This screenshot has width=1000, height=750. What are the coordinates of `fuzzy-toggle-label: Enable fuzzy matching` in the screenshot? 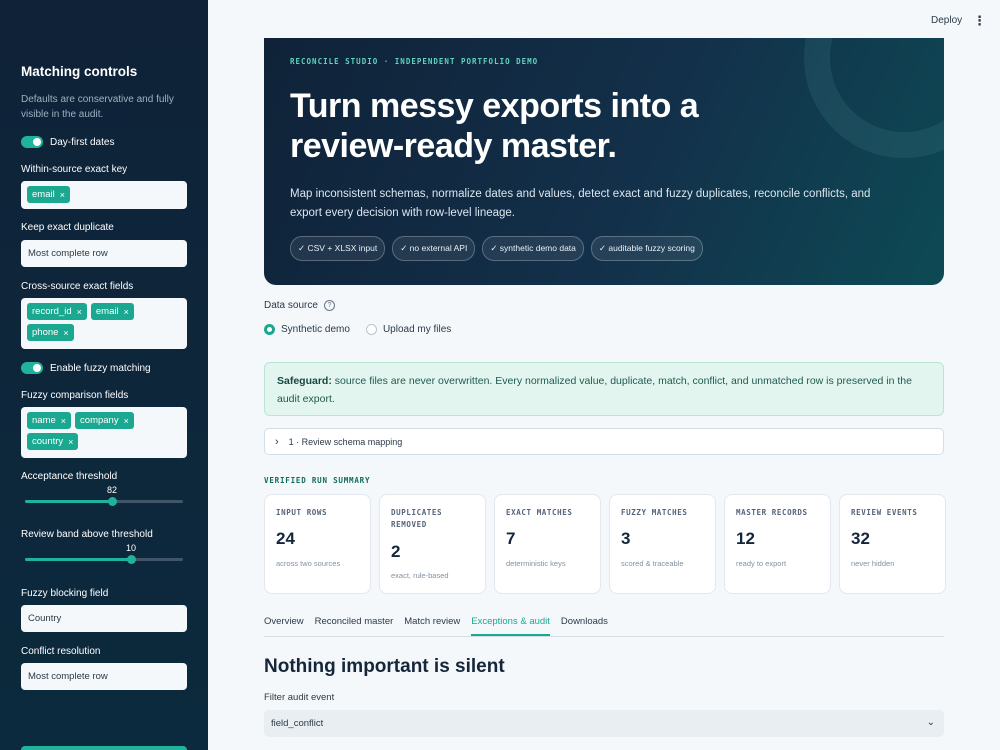 It's located at (100, 368).